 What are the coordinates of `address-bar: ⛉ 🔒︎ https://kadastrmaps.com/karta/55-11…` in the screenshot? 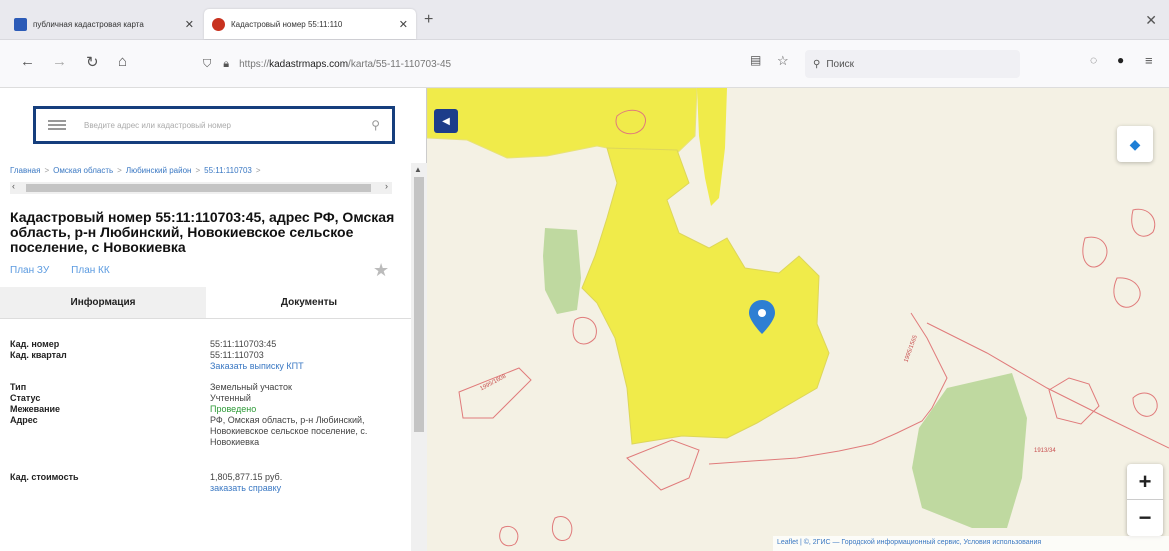 It's located at (494, 64).